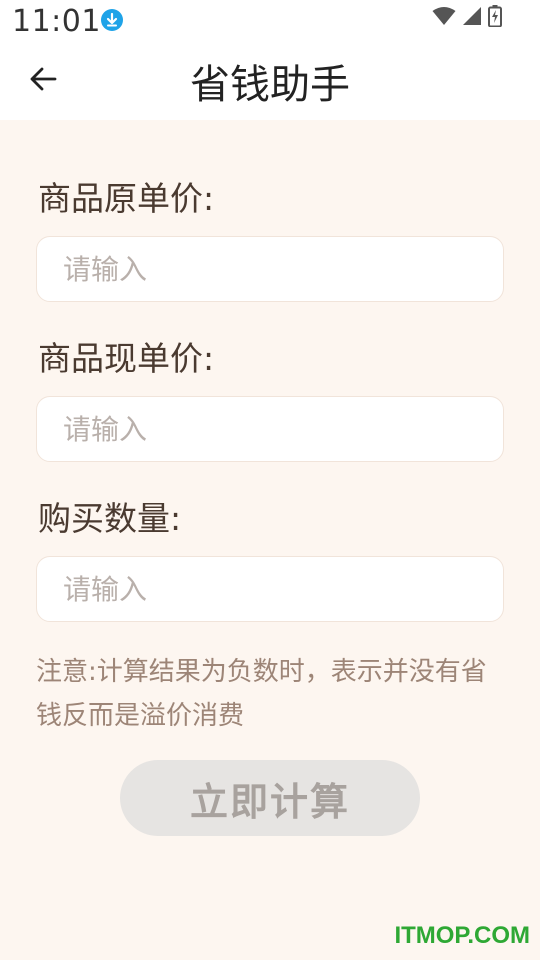  What do you see at coordinates (126, 198) in the screenshot?
I see `original-price-label: 商品原单价:` at bounding box center [126, 198].